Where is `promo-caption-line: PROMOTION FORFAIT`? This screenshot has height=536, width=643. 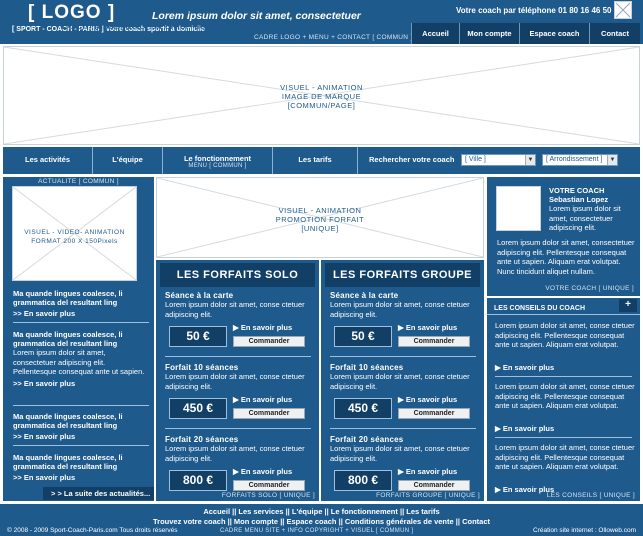 promo-caption-line: PROMOTION FORFAIT is located at coordinates (320, 219).